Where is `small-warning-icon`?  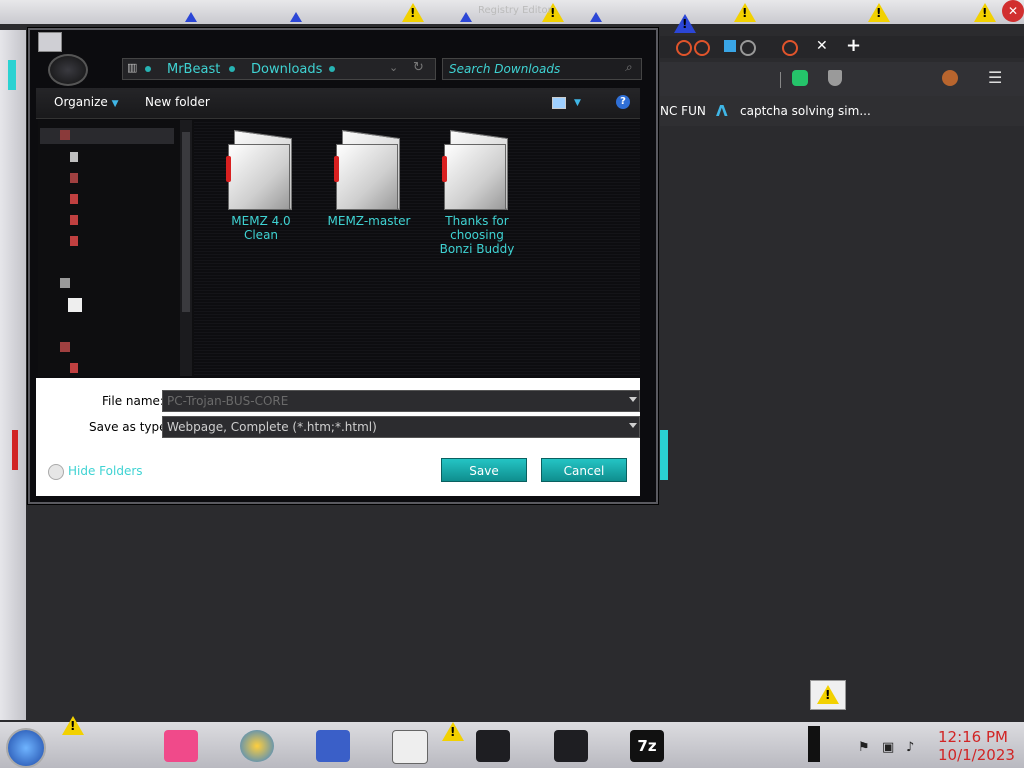 small-warning-icon is located at coordinates (466, 17).